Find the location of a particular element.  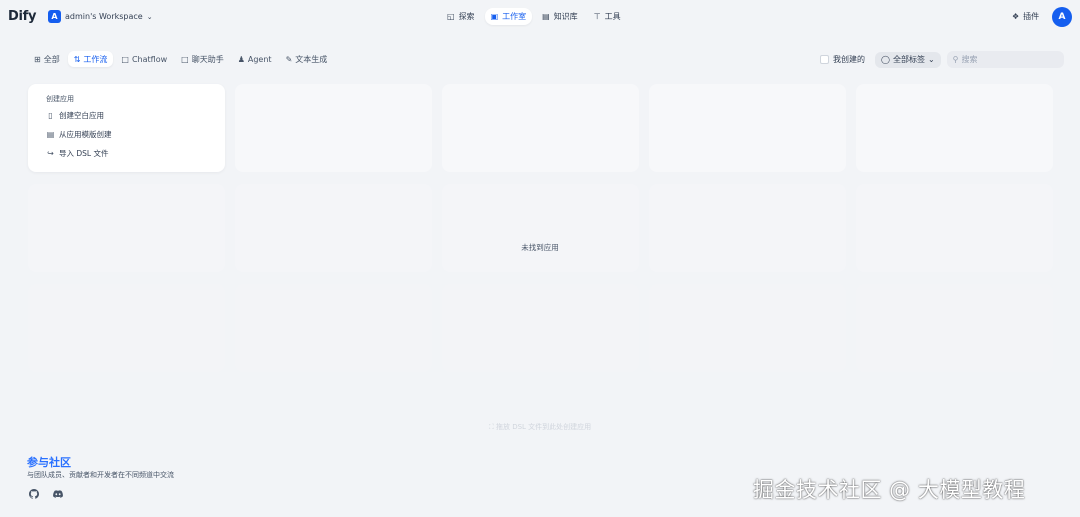

compass-icon: ◱ is located at coordinates (451, 16).